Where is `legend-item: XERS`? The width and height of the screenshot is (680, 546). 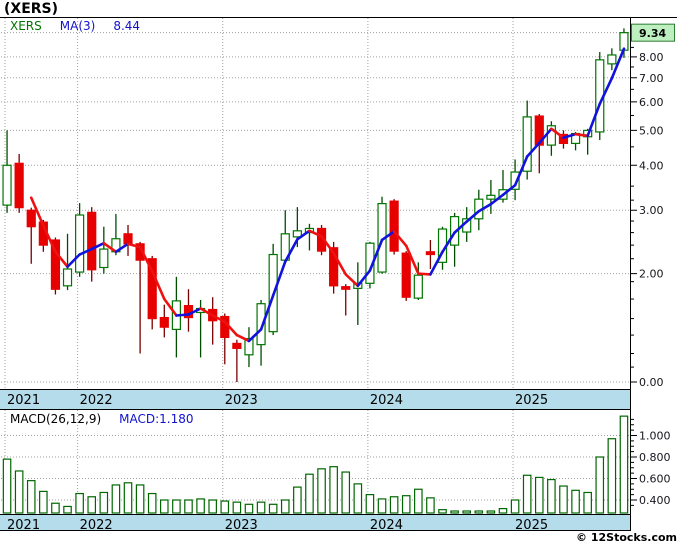 legend-item: XERS is located at coordinates (26, 26).